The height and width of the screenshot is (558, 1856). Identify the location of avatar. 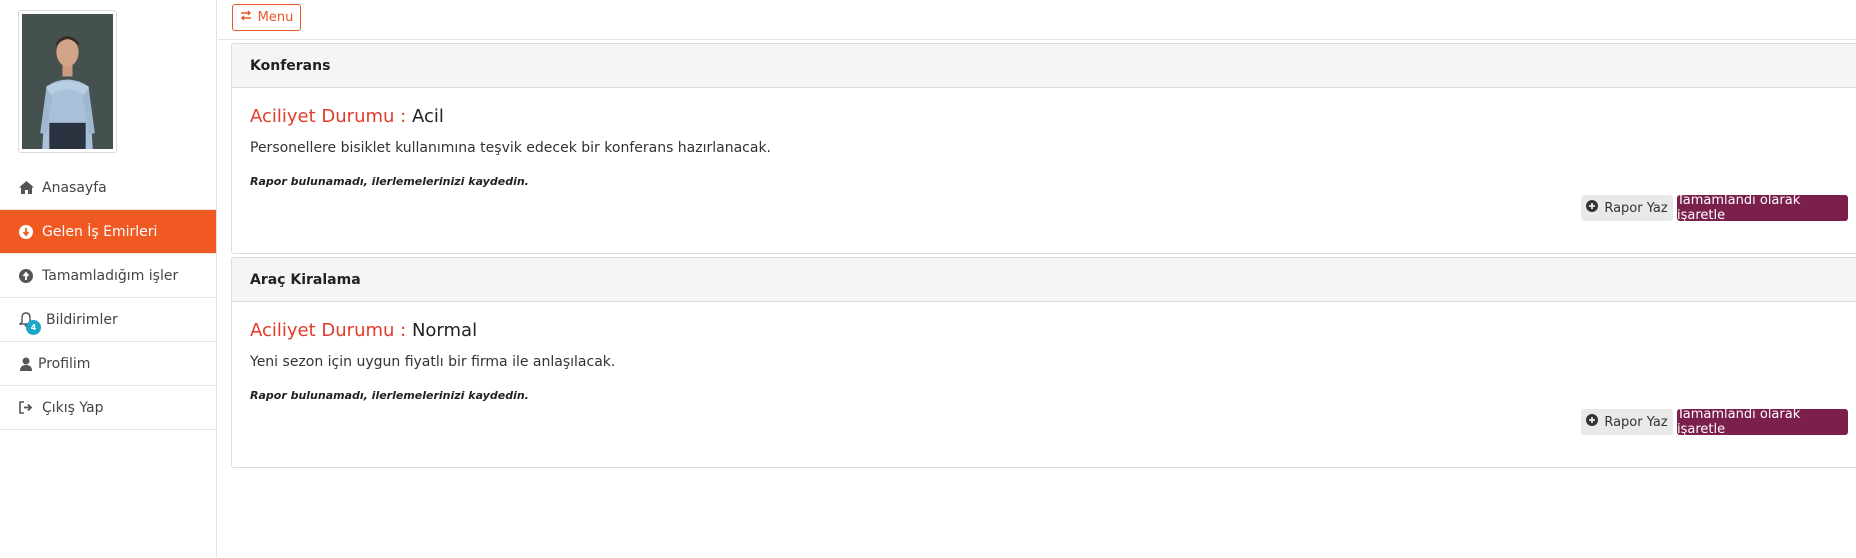
(67, 81).